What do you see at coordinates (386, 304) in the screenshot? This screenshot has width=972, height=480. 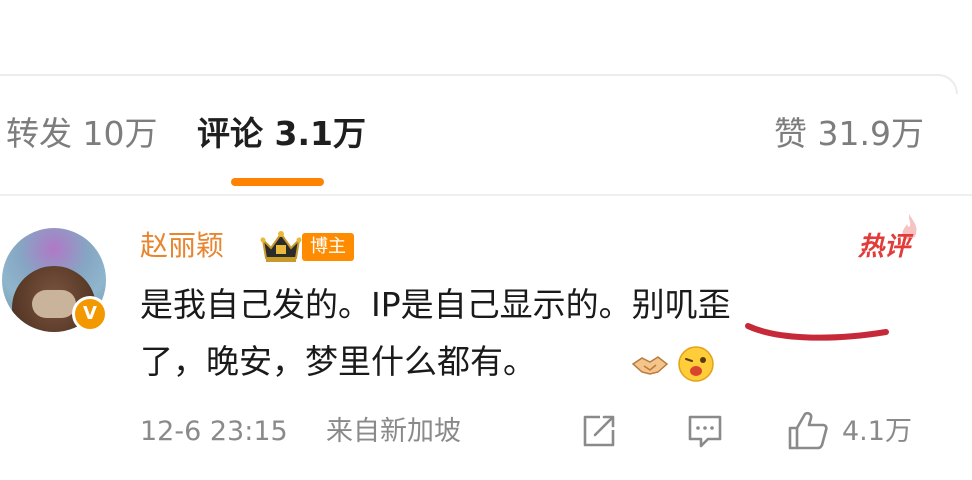 I see `comment-text-part: 是我自己发的。IP是自己显示的。` at bounding box center [386, 304].